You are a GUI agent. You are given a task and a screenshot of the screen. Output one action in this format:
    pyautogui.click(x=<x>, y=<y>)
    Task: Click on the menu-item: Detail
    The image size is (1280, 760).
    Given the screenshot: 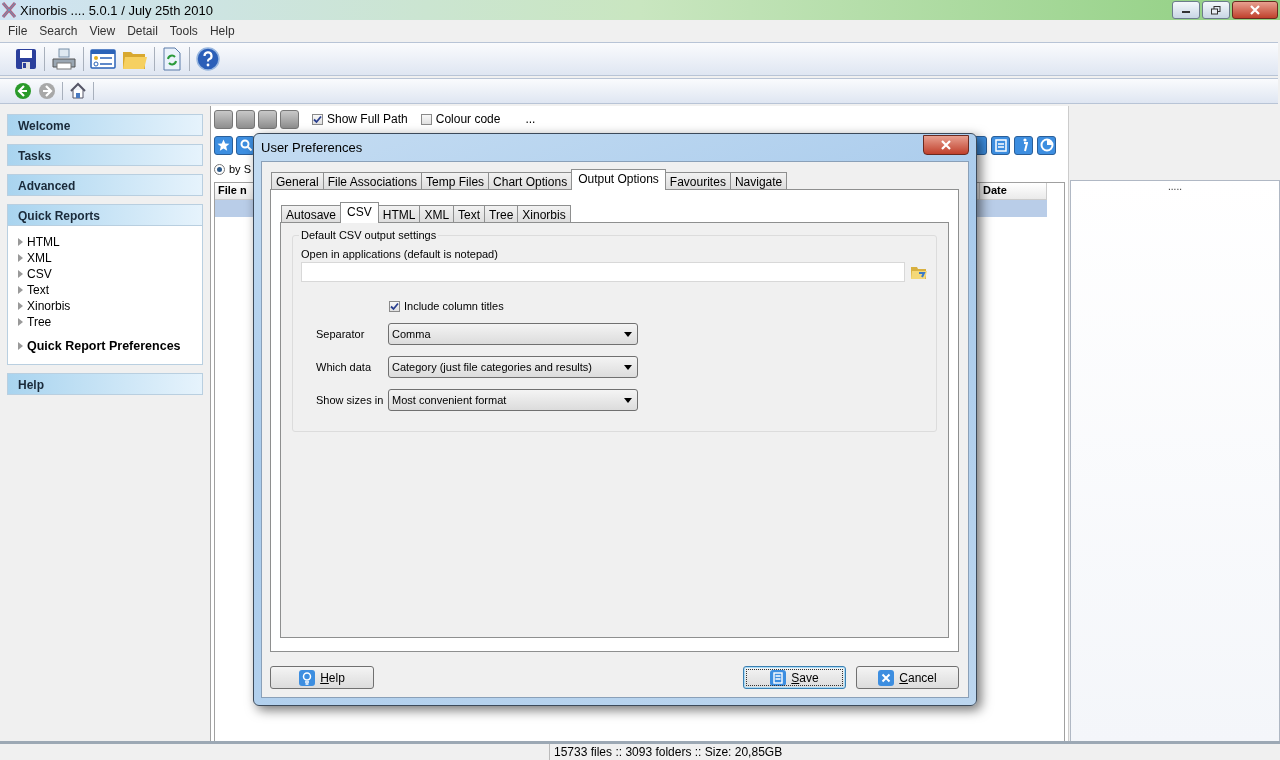 What is the action you would take?
    pyautogui.click(x=142, y=31)
    